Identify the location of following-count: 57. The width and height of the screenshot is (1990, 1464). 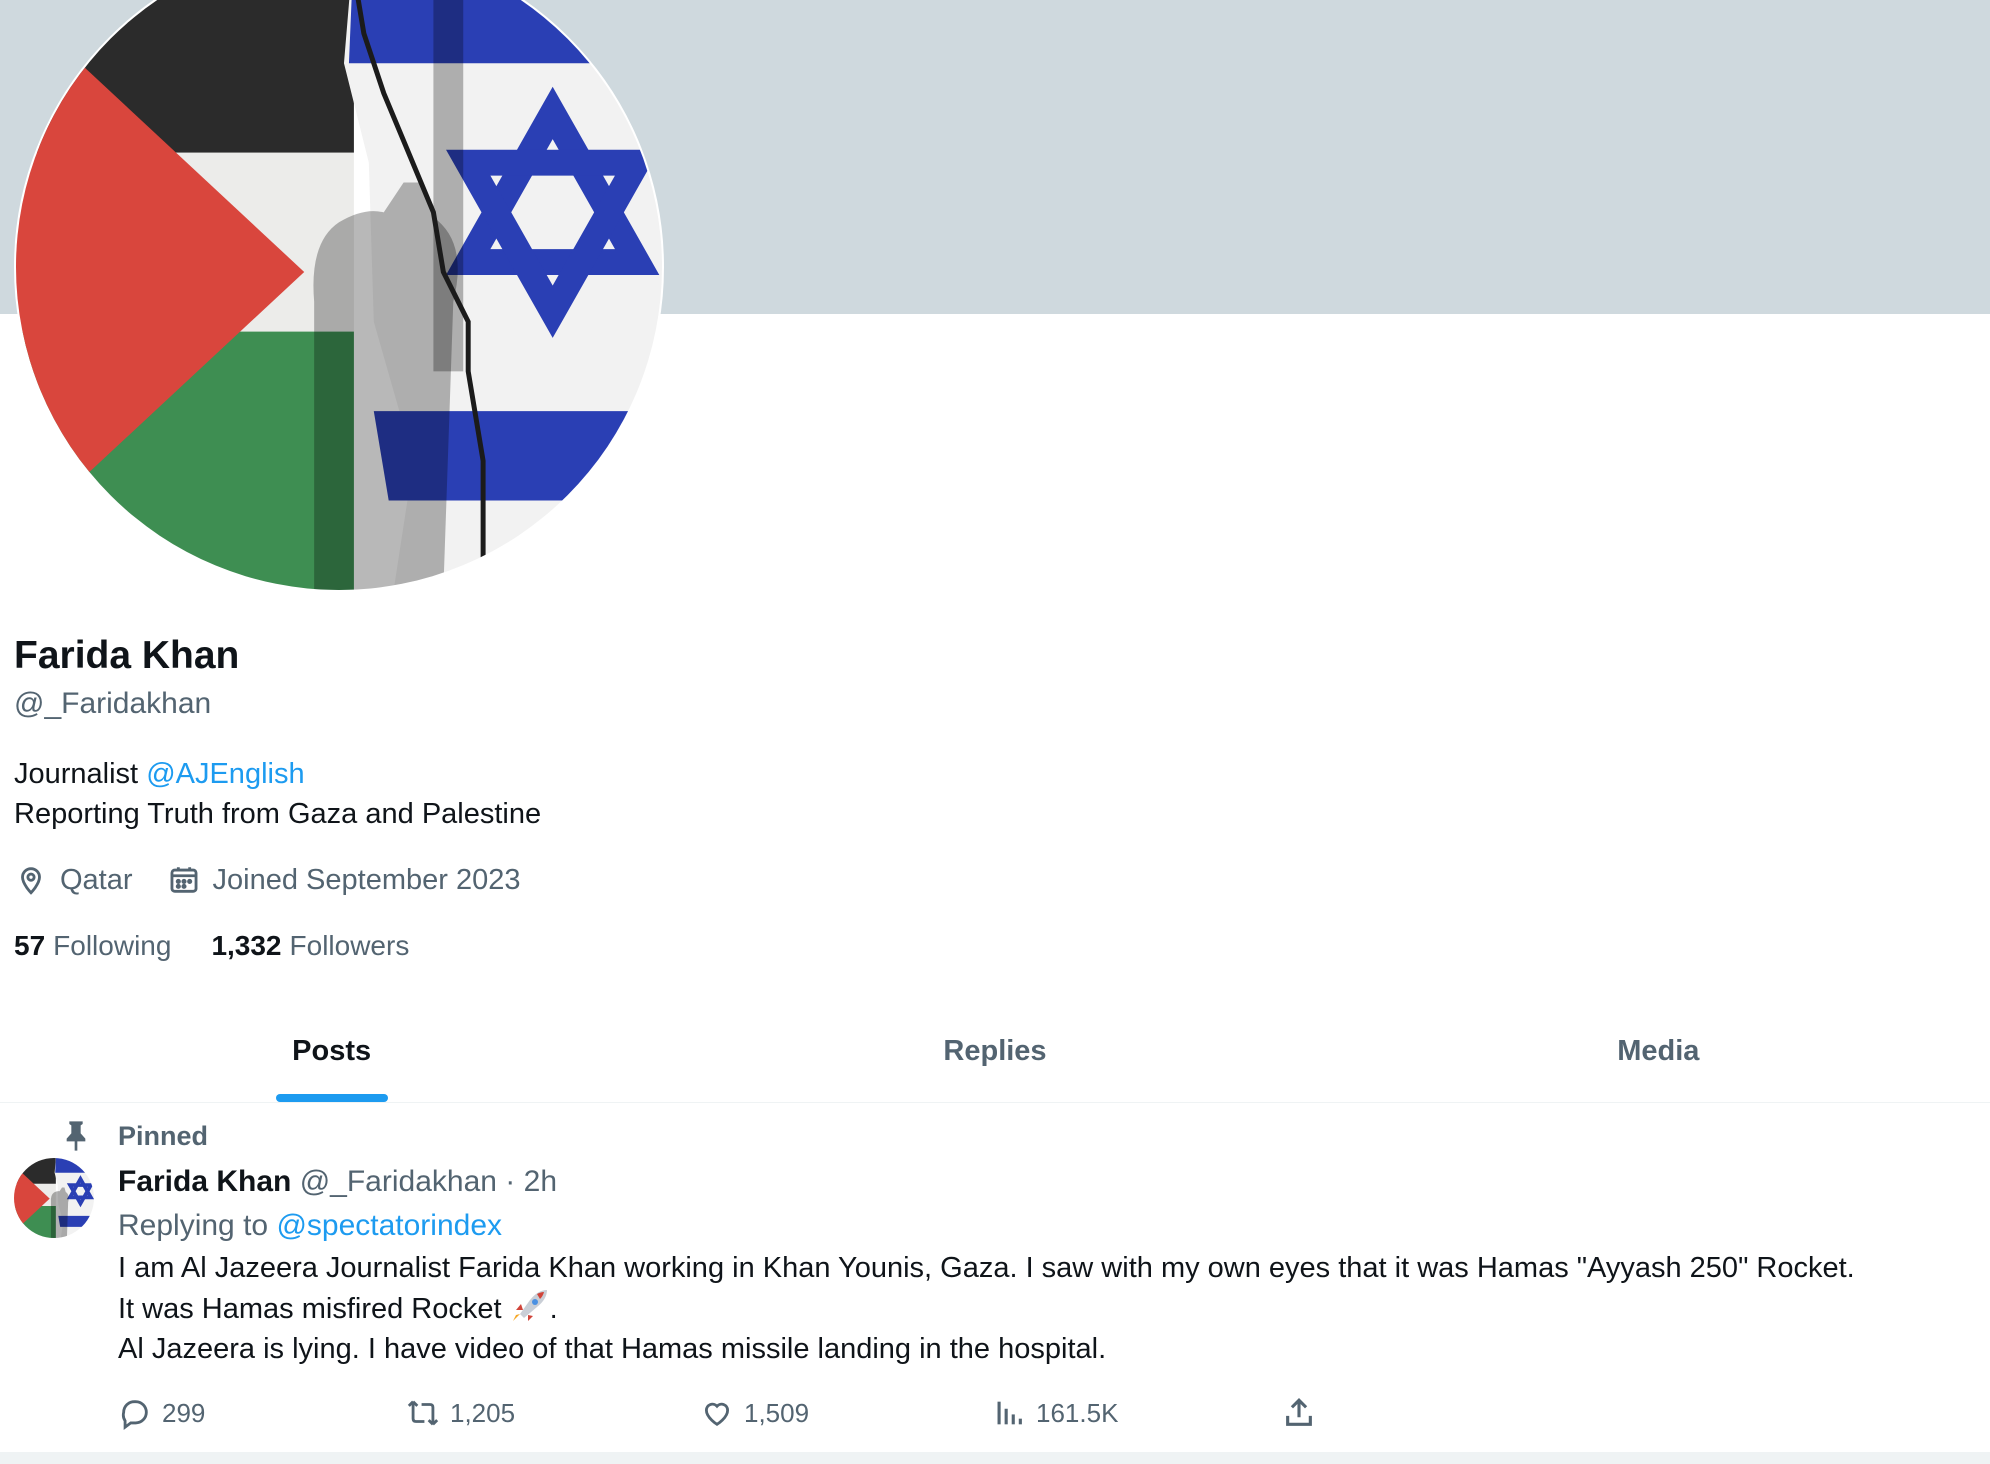
(30, 945).